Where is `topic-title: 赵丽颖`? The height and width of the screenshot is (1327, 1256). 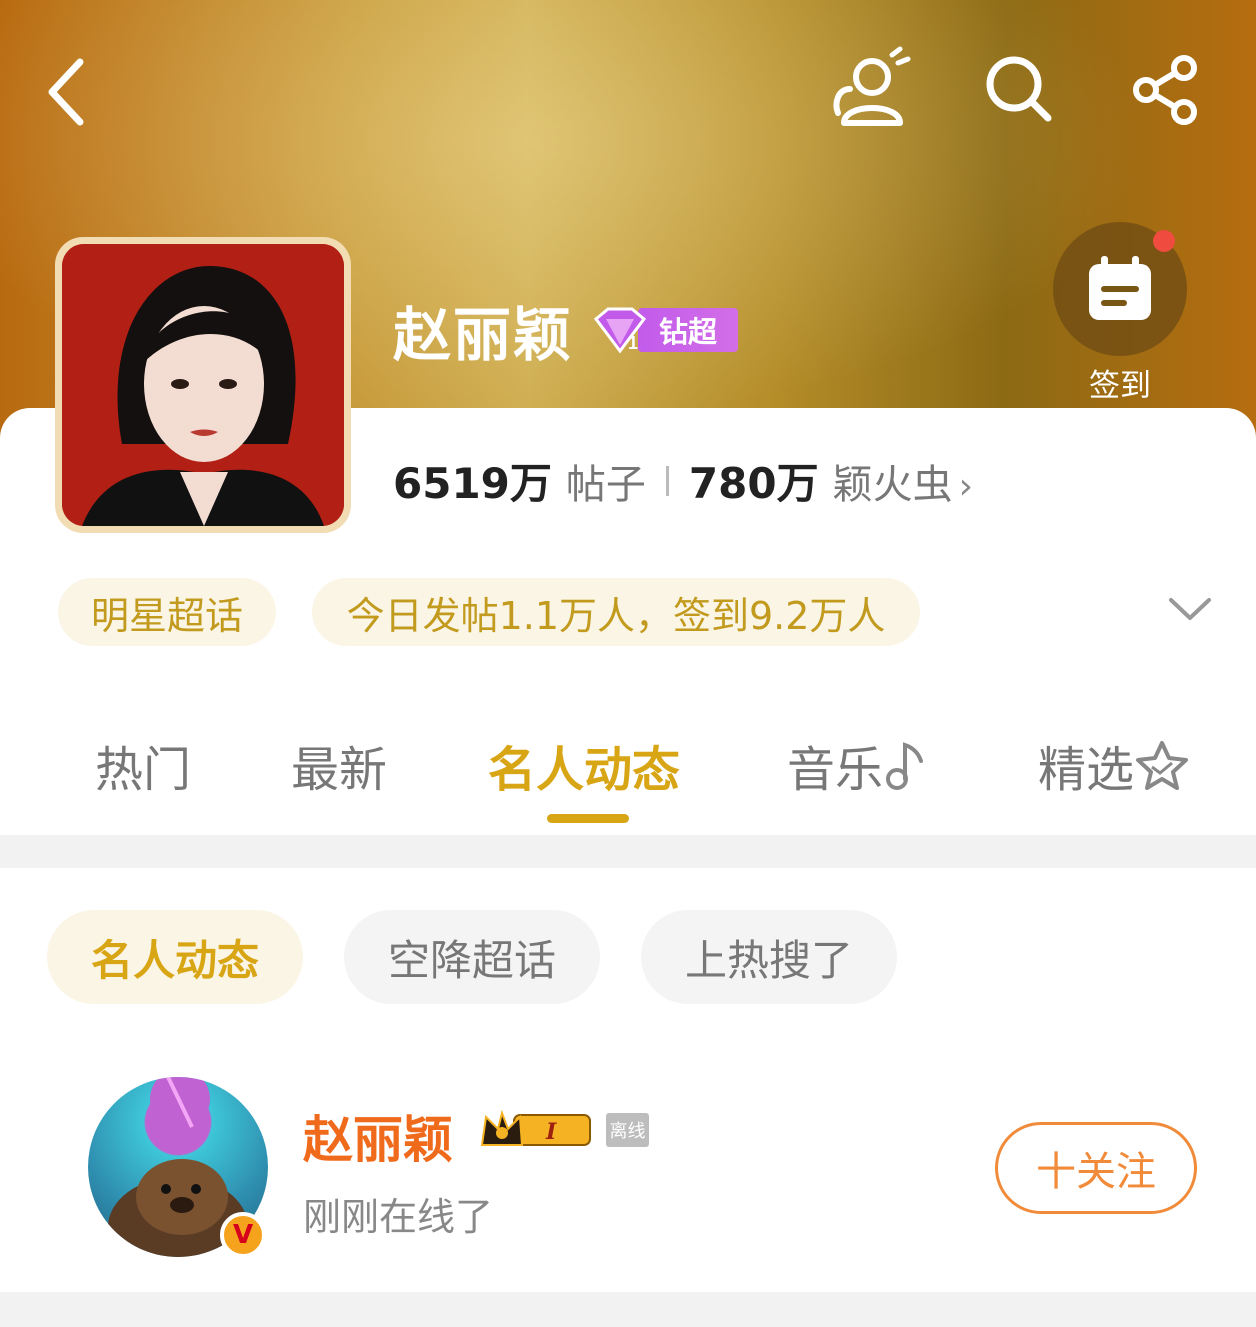
topic-title: 赵丽颖 is located at coordinates (483, 335).